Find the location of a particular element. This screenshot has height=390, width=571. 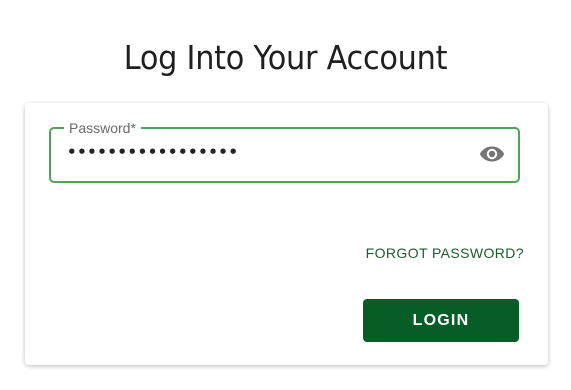

password-field: Password* ••••••••••••••••• is located at coordinates (284, 151).